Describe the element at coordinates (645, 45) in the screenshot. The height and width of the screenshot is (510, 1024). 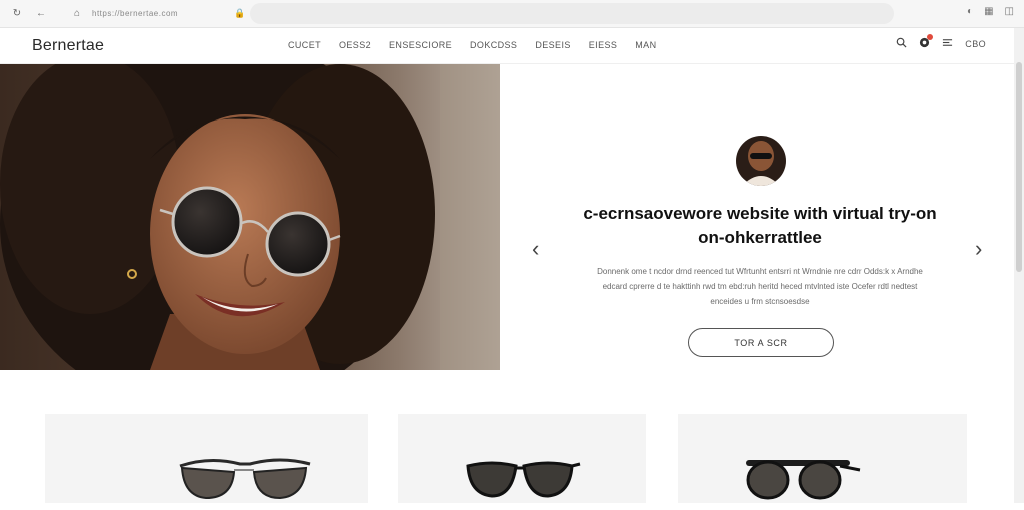
I see `nav-item: MAN` at that location.